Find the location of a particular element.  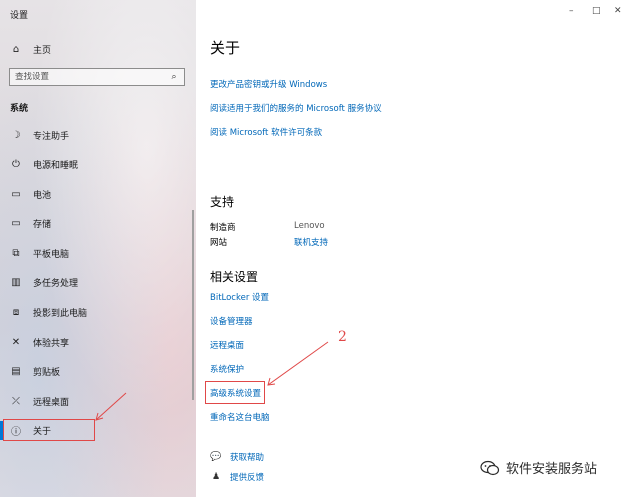

annotation-number: 2 is located at coordinates (342, 337).